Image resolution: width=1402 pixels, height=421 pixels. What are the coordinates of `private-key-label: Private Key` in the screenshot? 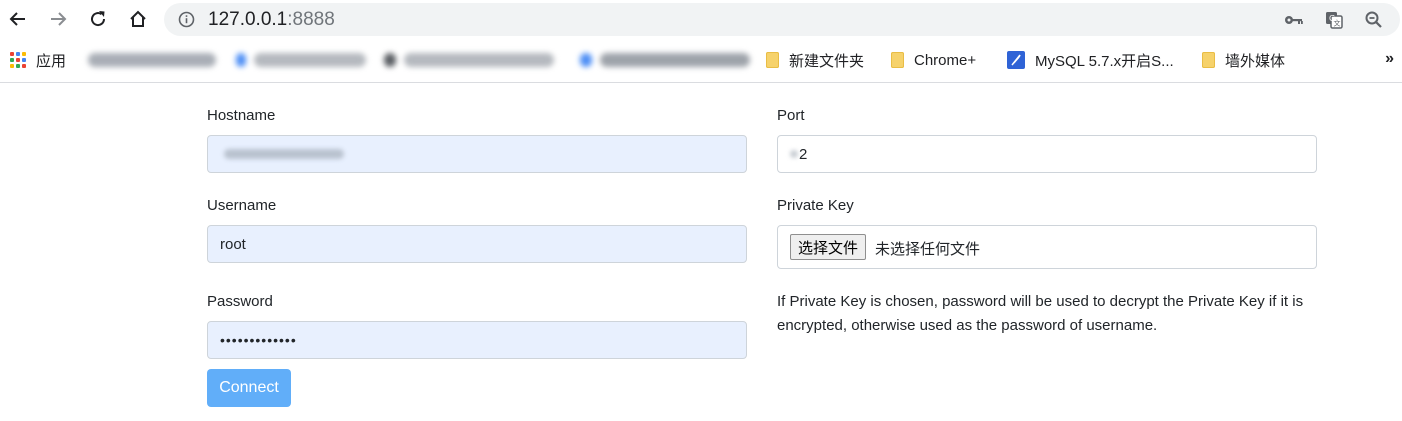 It's located at (815, 205).